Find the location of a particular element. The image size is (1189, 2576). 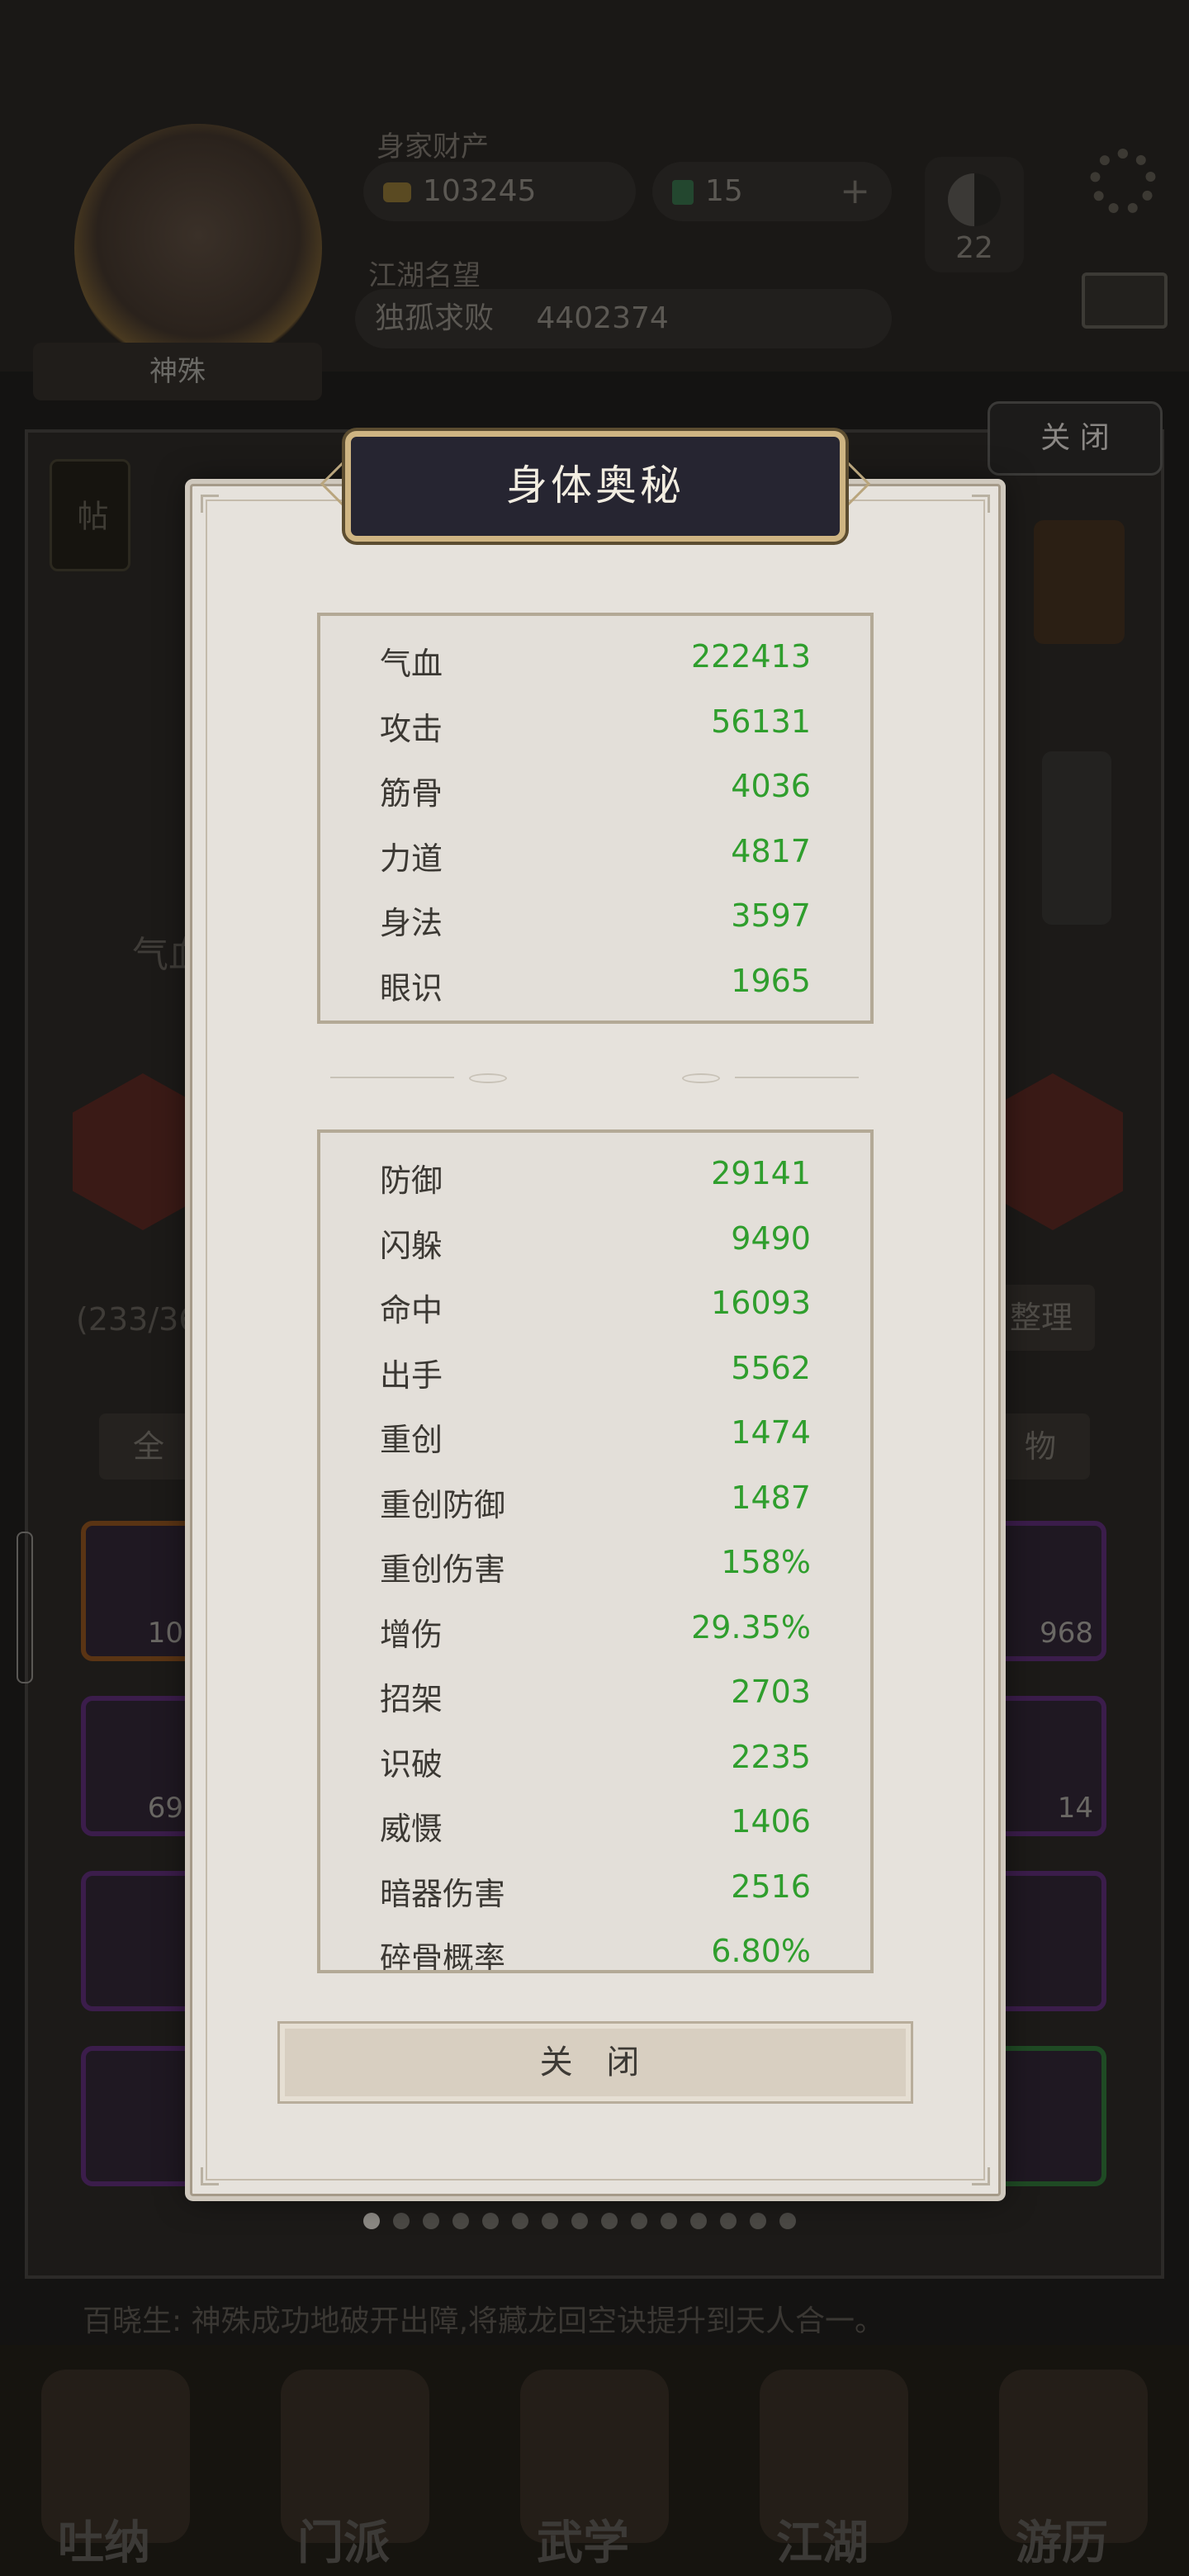

invitation-icon: 帖 is located at coordinates (90, 515).